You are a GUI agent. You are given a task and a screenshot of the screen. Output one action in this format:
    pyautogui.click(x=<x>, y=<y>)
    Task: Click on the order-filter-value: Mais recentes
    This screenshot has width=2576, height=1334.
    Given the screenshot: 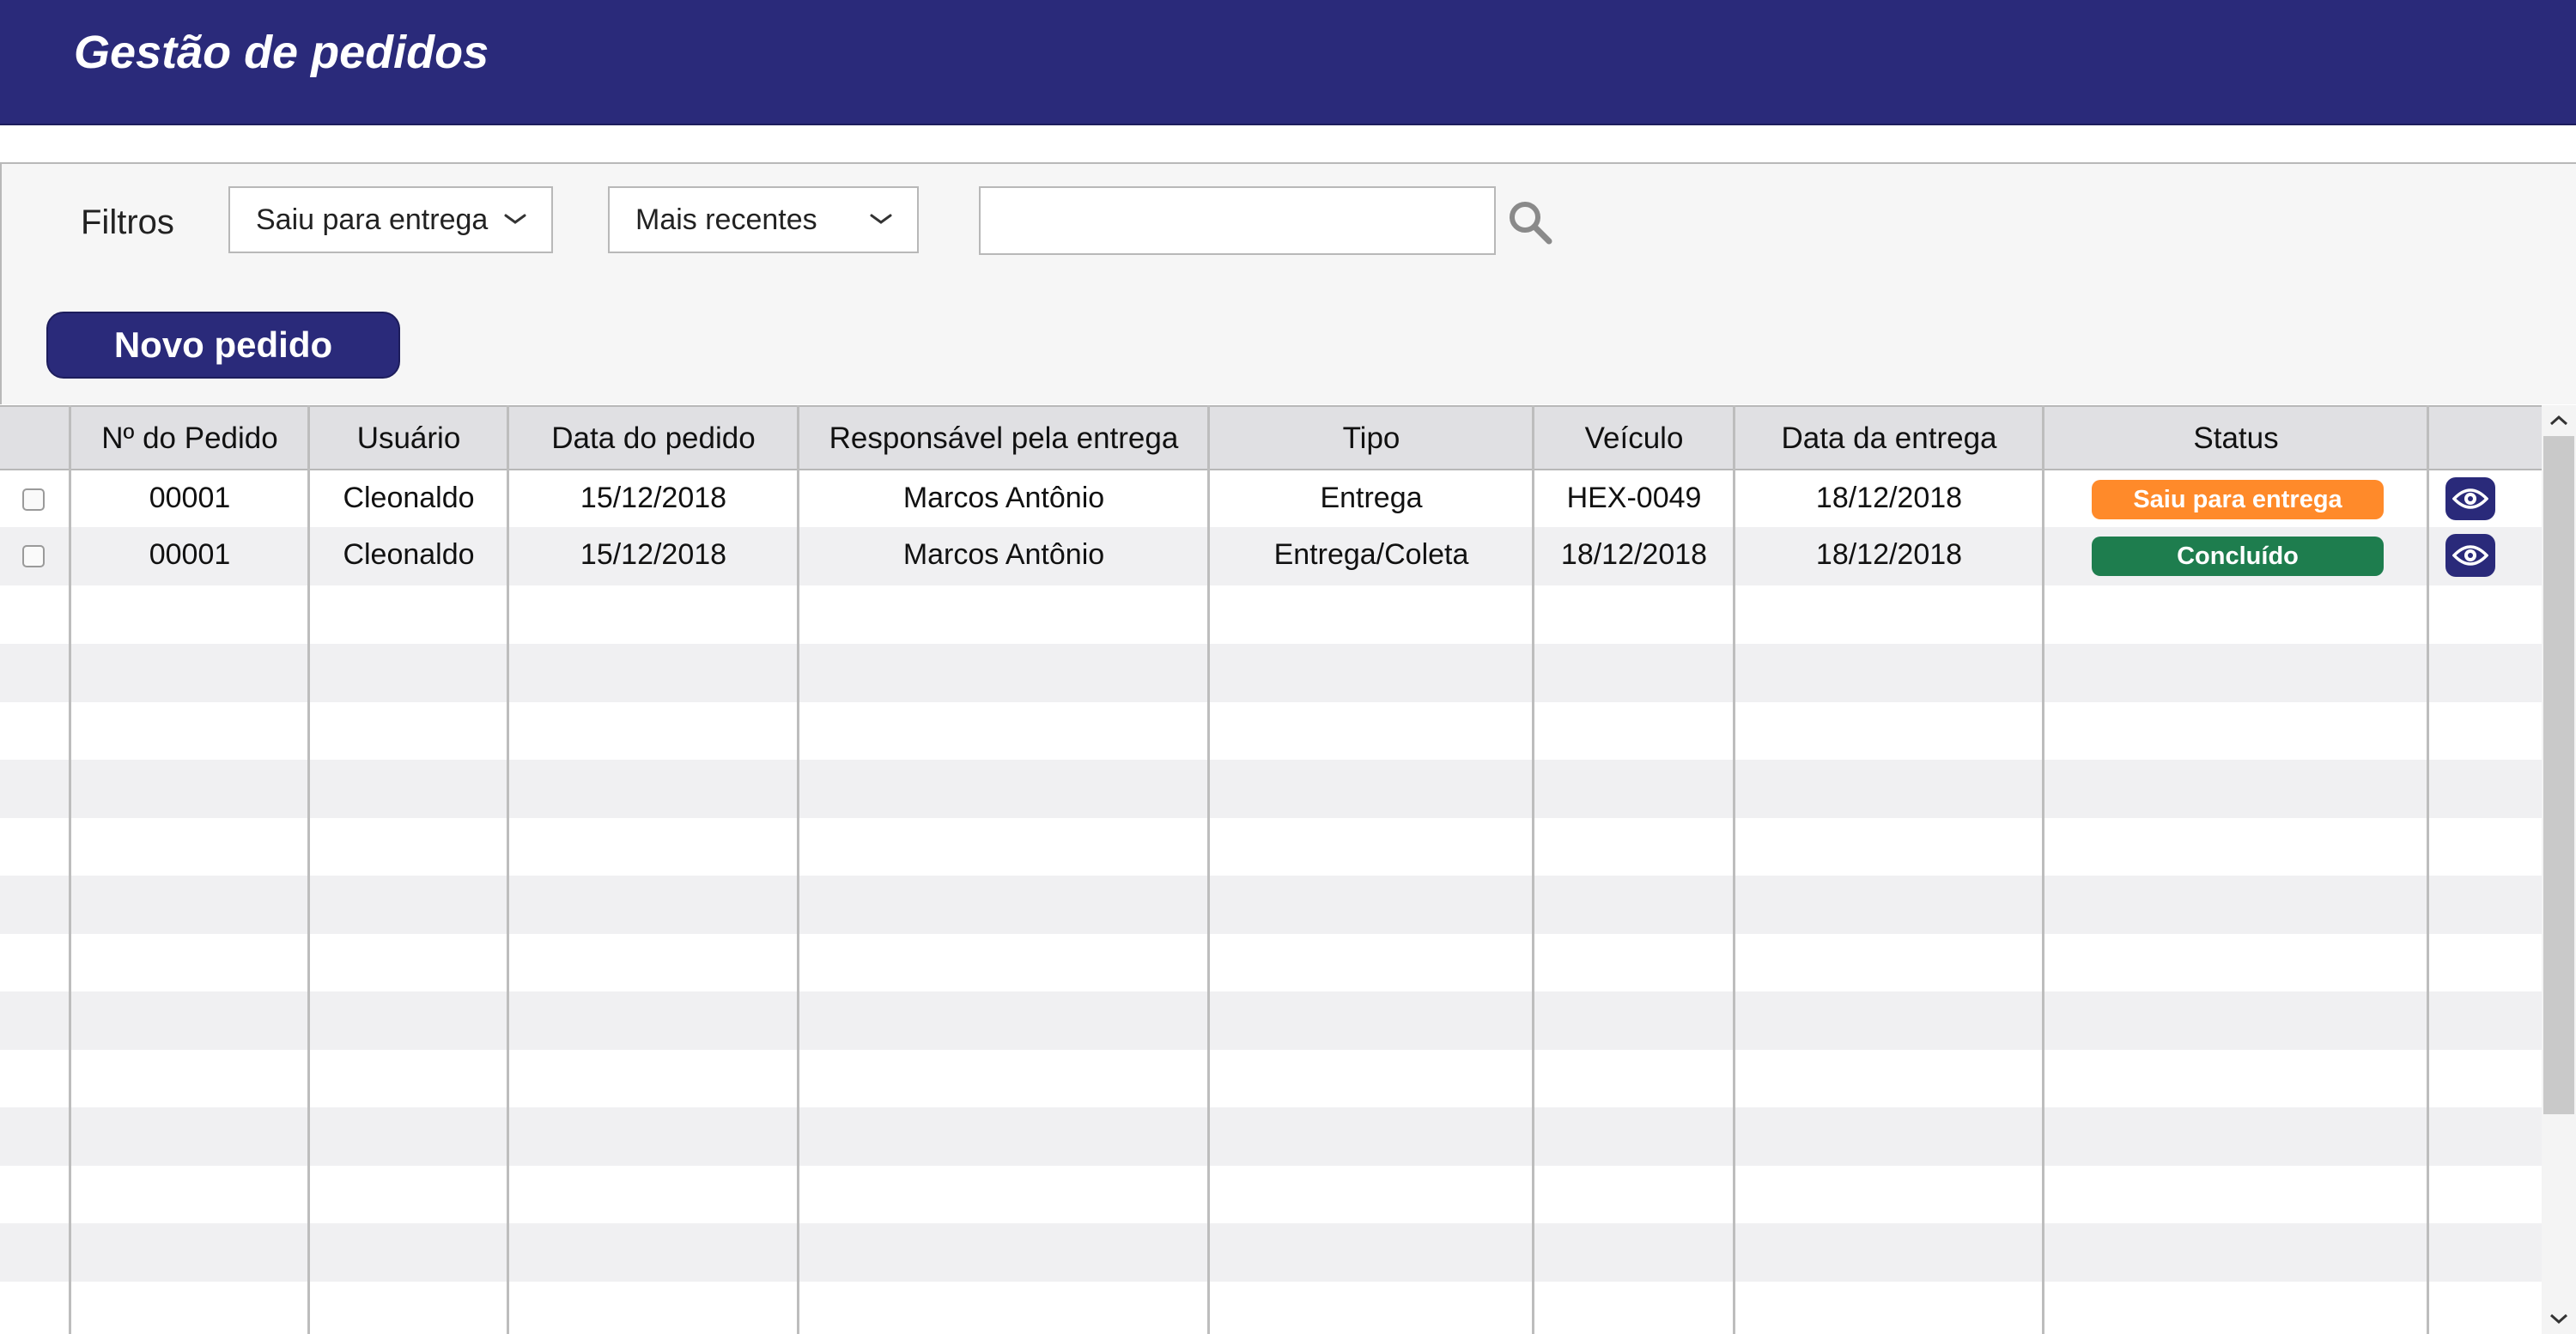 What is the action you would take?
    pyautogui.click(x=726, y=219)
    